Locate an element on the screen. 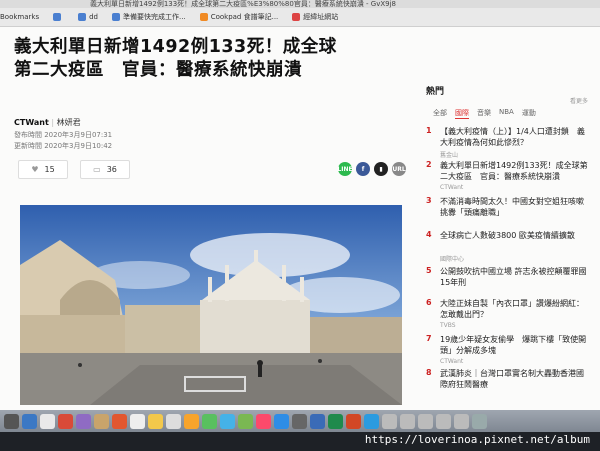  stickies-icon is located at coordinates (155, 421).